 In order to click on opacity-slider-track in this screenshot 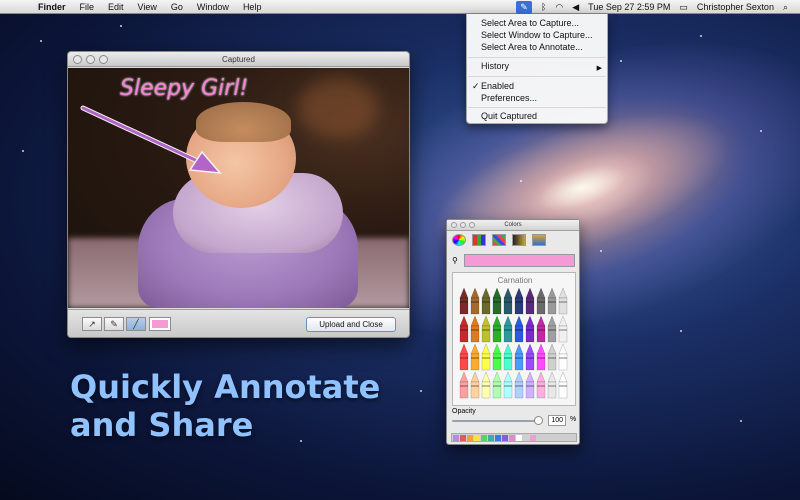, I will do `click(496, 421)`.